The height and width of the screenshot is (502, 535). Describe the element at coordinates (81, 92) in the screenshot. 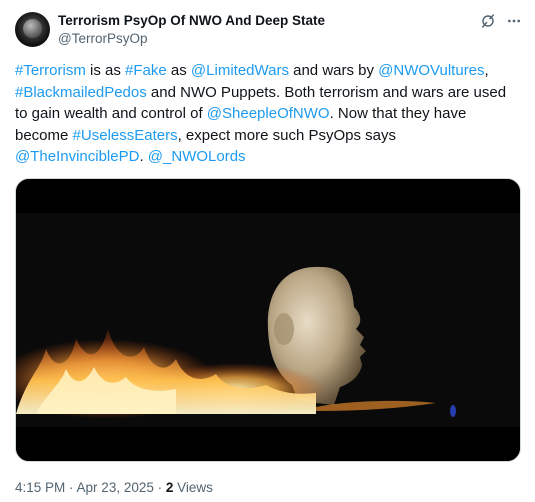

I see `hashtag-link: #BlackmailedPedos` at that location.